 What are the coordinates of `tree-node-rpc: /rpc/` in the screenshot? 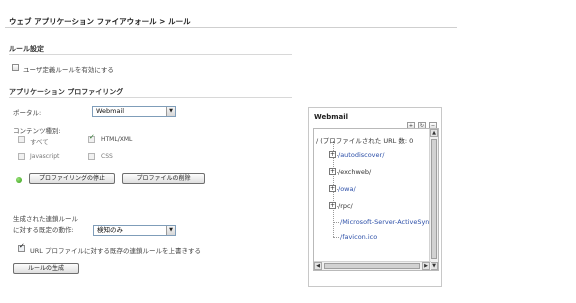 It's located at (345, 206).